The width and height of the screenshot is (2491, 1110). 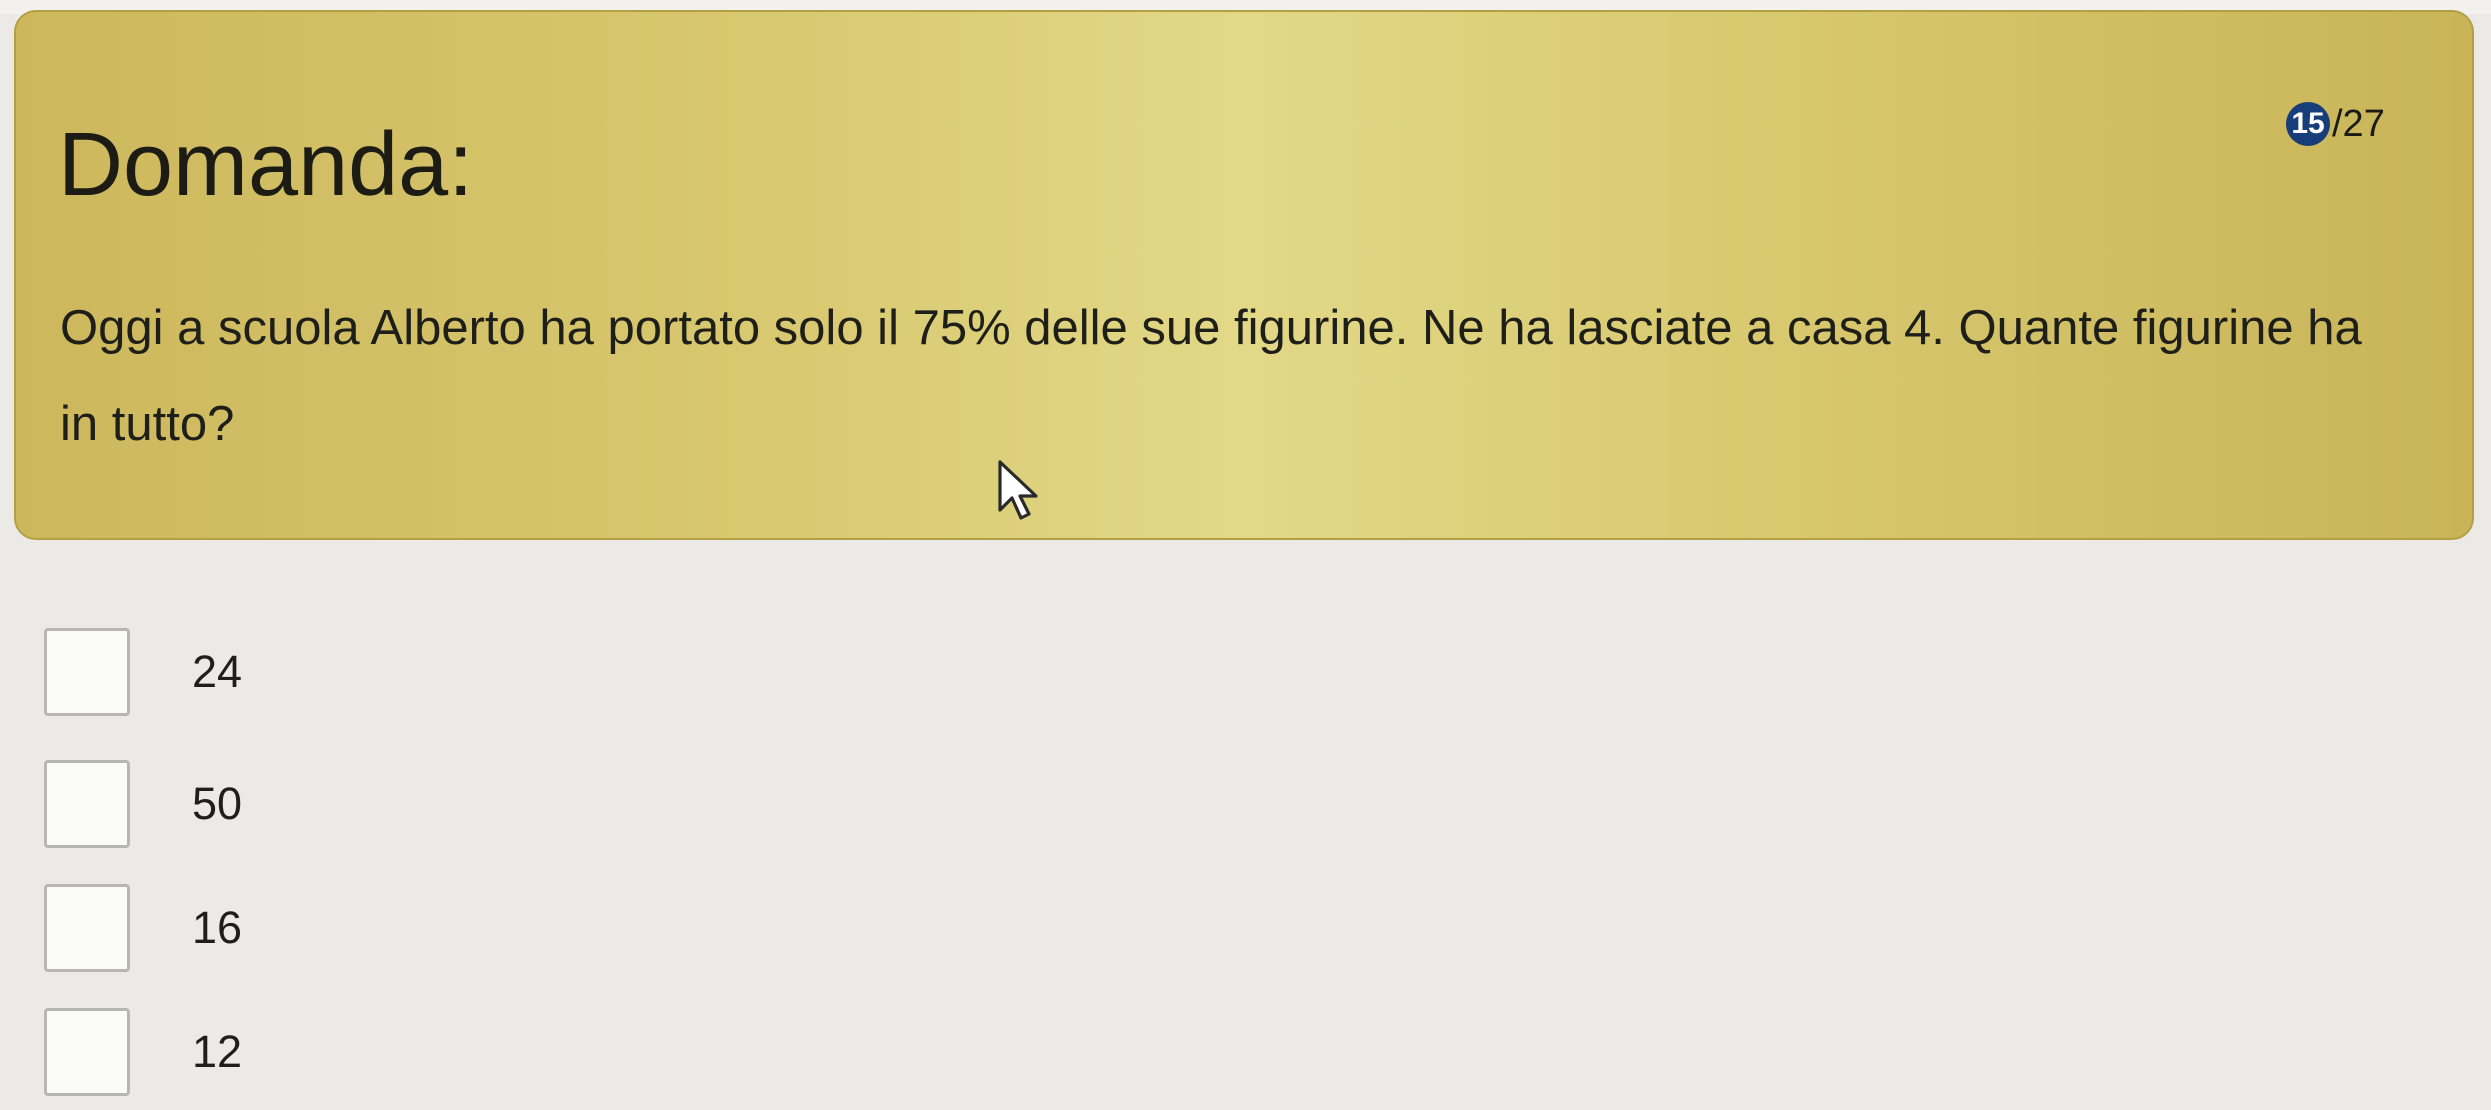 What do you see at coordinates (2358, 123) in the screenshot?
I see `total-questions: /27` at bounding box center [2358, 123].